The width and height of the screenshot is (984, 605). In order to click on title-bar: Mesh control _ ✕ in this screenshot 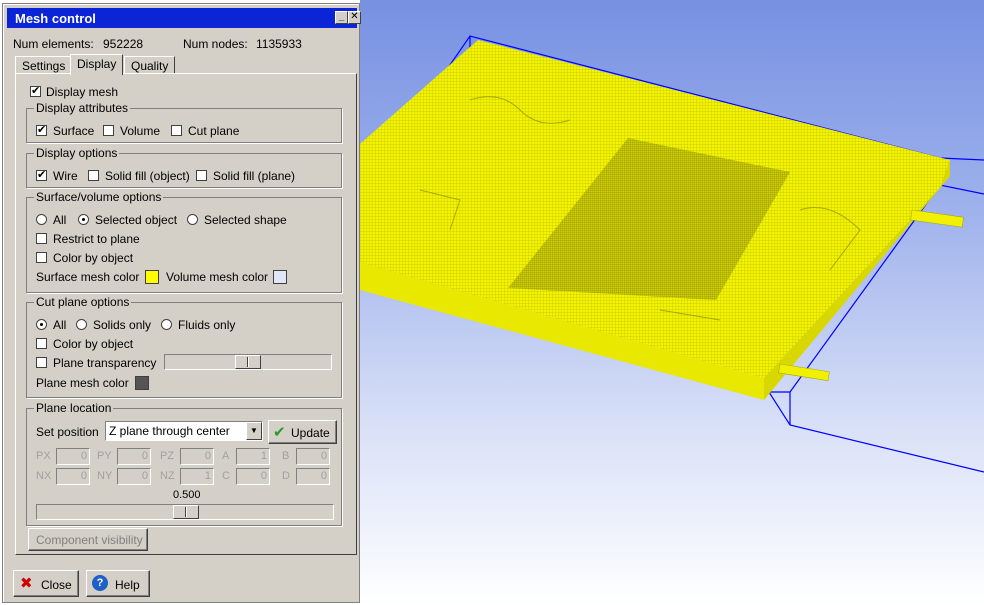, I will do `click(184, 18)`.